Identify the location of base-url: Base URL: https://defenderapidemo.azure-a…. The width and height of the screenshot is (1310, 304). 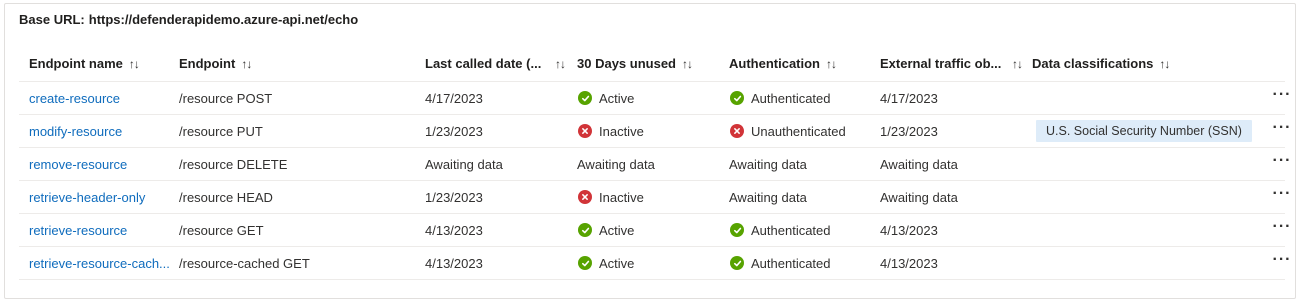
(188, 19).